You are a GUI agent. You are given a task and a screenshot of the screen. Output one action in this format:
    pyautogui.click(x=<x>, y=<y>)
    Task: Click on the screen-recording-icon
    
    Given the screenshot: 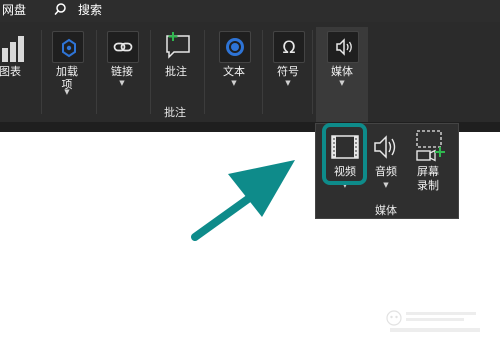 What is the action you would take?
    pyautogui.click(x=429, y=149)
    